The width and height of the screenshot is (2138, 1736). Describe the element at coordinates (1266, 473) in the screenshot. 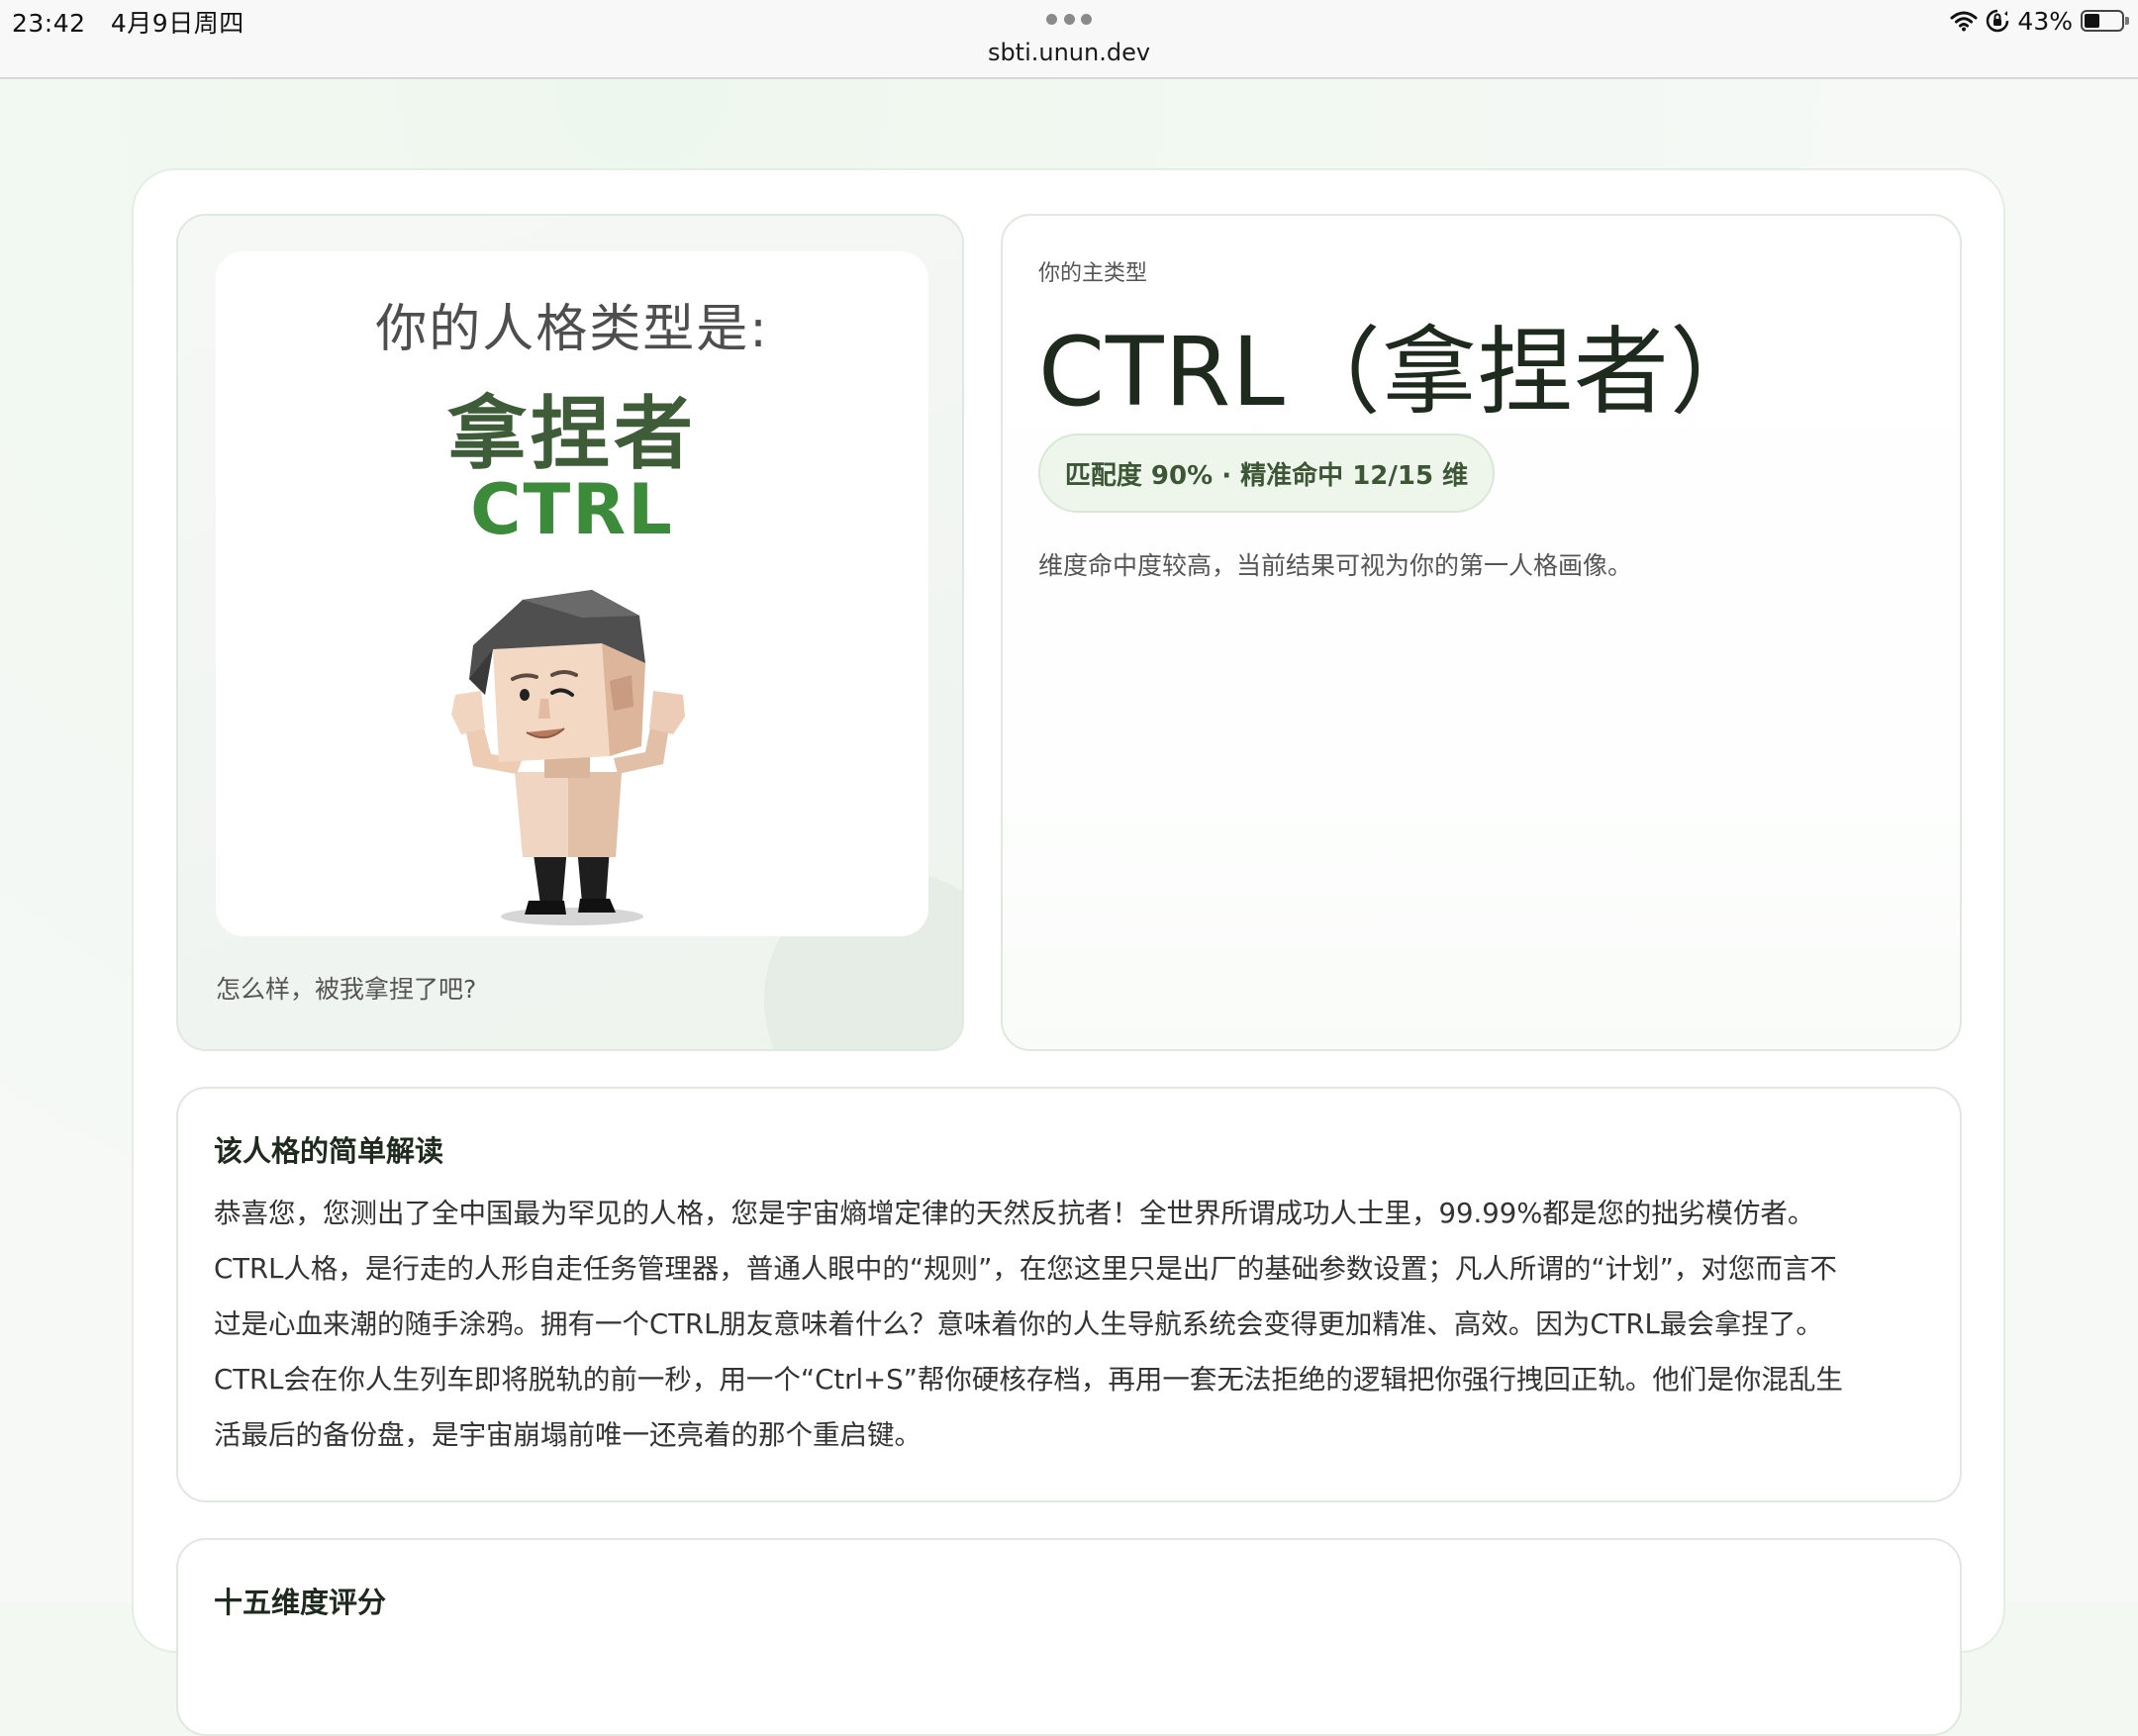

I see `match-badge: 匹配度 90% · 精准命中 12/15 维` at that location.